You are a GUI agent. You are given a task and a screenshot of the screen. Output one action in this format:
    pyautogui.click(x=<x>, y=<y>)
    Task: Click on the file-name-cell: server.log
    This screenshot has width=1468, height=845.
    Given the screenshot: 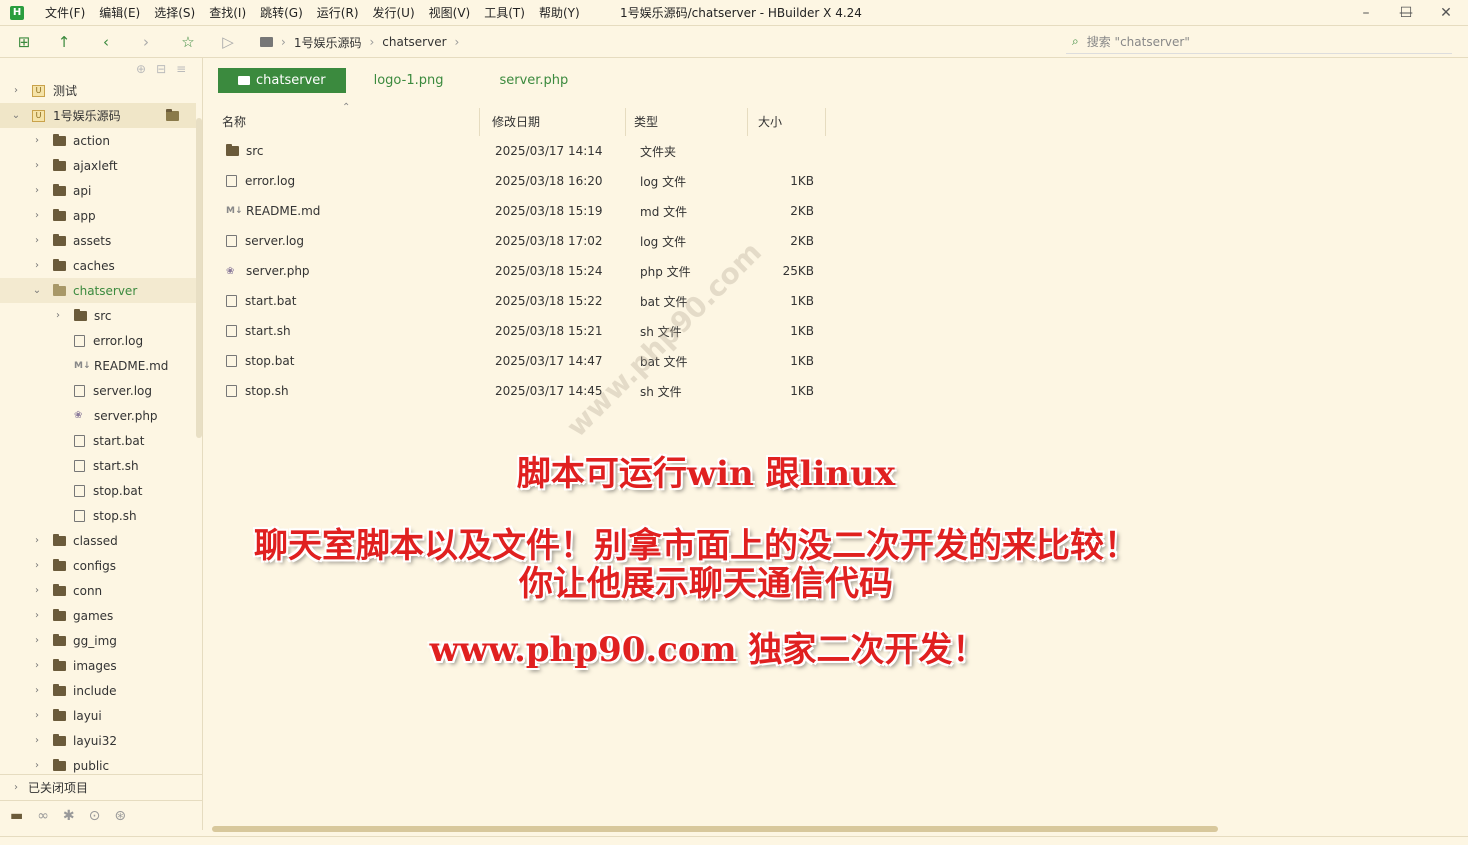 What is the action you would take?
    pyautogui.click(x=265, y=241)
    